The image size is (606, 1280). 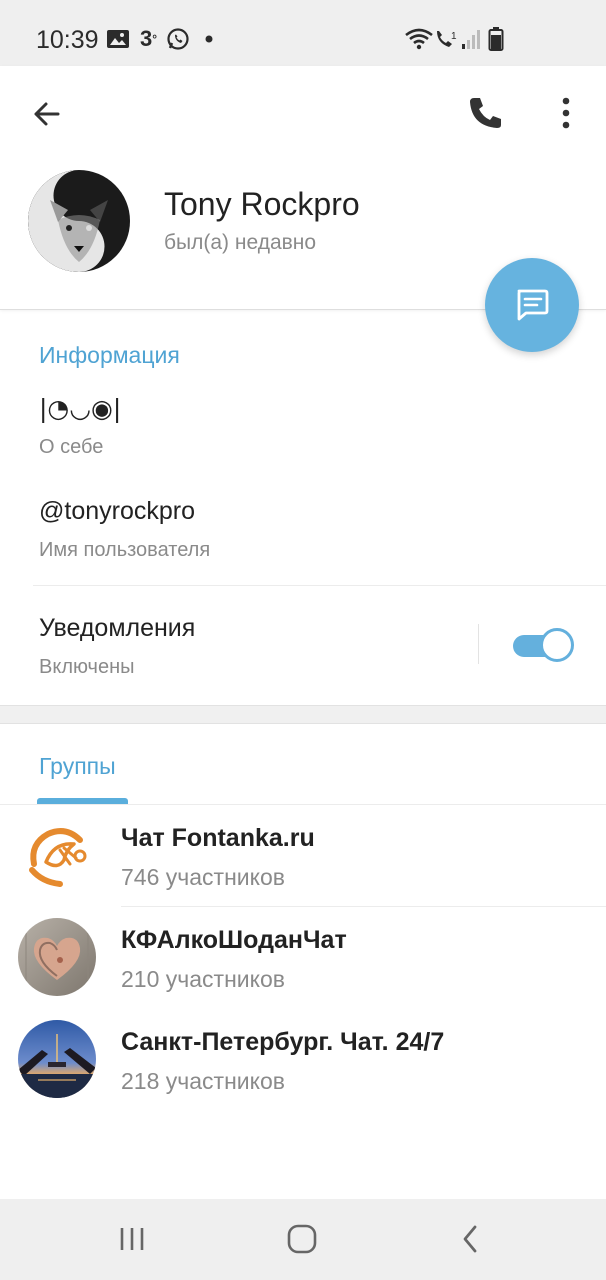 I want to click on image-icon, so click(x=118, y=39).